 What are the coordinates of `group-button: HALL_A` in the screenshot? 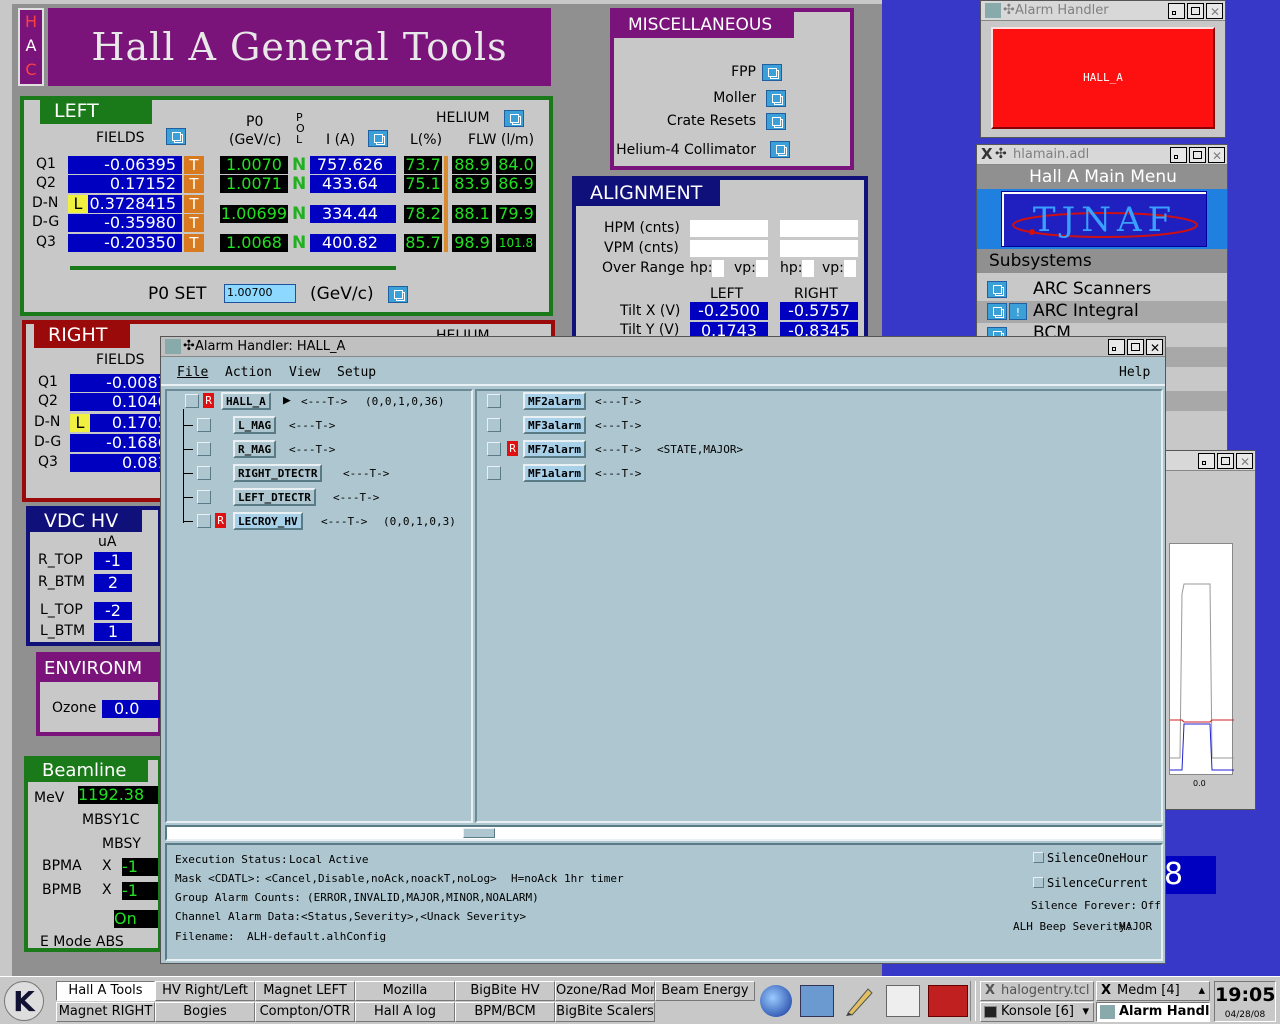 It's located at (246, 401).